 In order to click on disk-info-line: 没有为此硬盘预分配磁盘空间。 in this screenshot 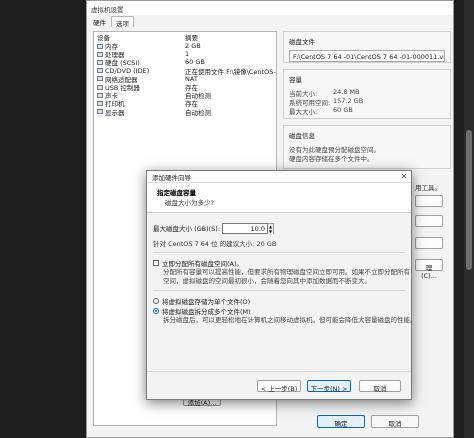, I will do `click(334, 150)`.